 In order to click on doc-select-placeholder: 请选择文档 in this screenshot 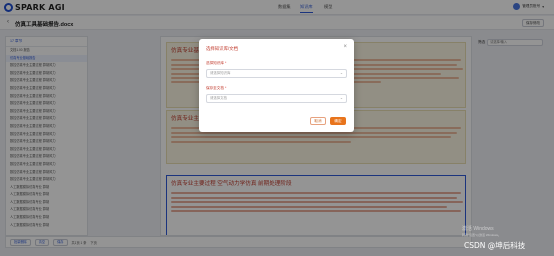, I will do `click(218, 98)`.